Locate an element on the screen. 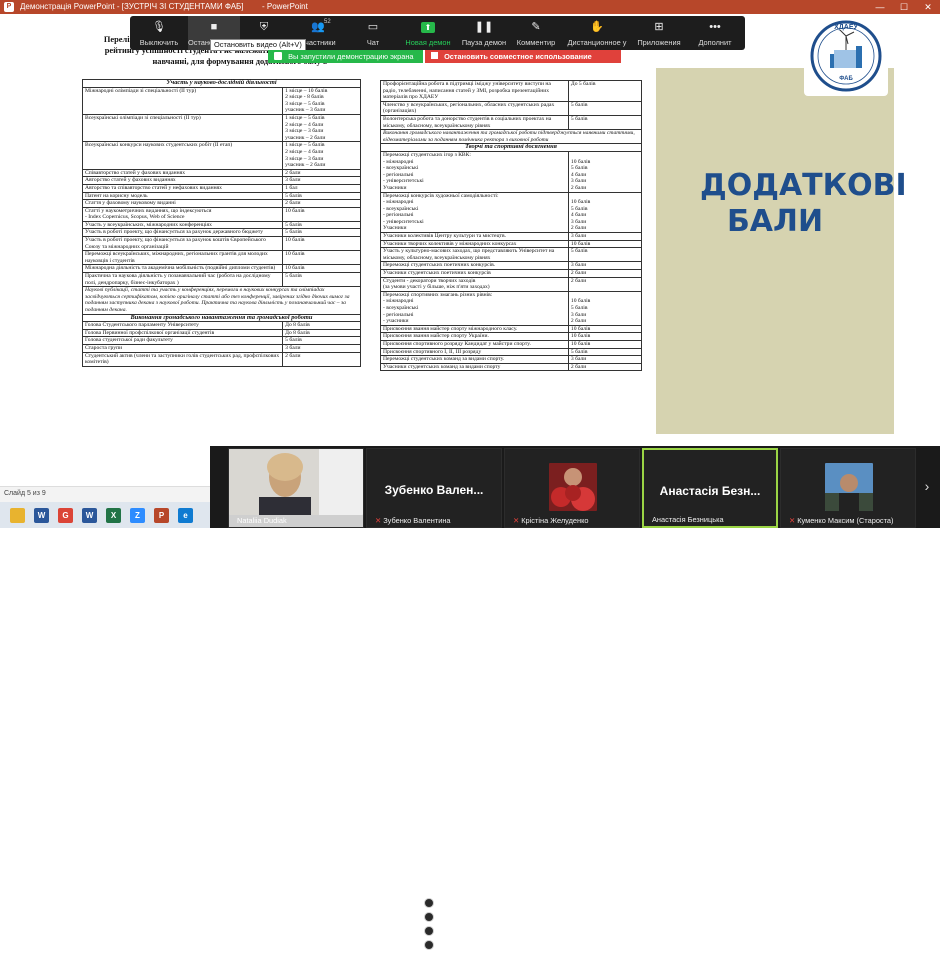  file-explorer-icon is located at coordinates (17, 515).